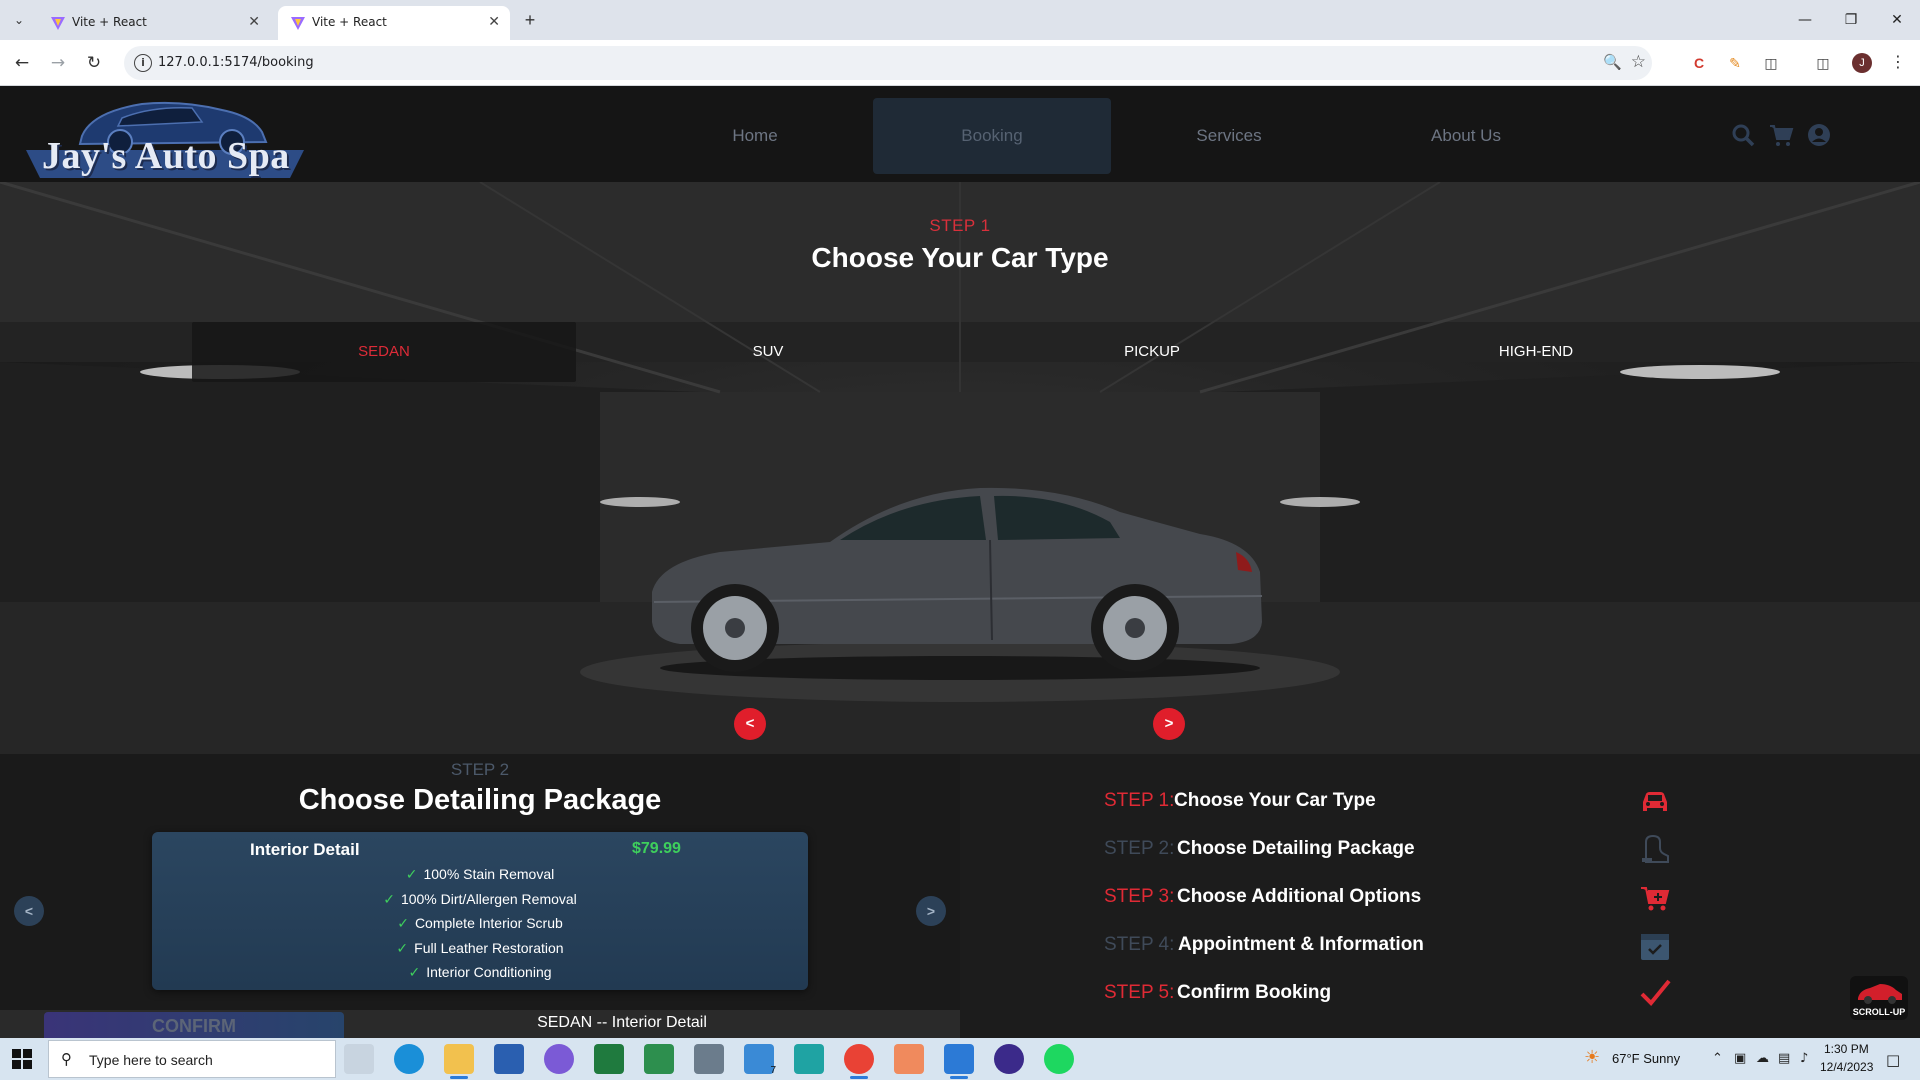  What do you see at coordinates (509, 1059) in the screenshot?
I see `microsoft-store-icon` at bounding box center [509, 1059].